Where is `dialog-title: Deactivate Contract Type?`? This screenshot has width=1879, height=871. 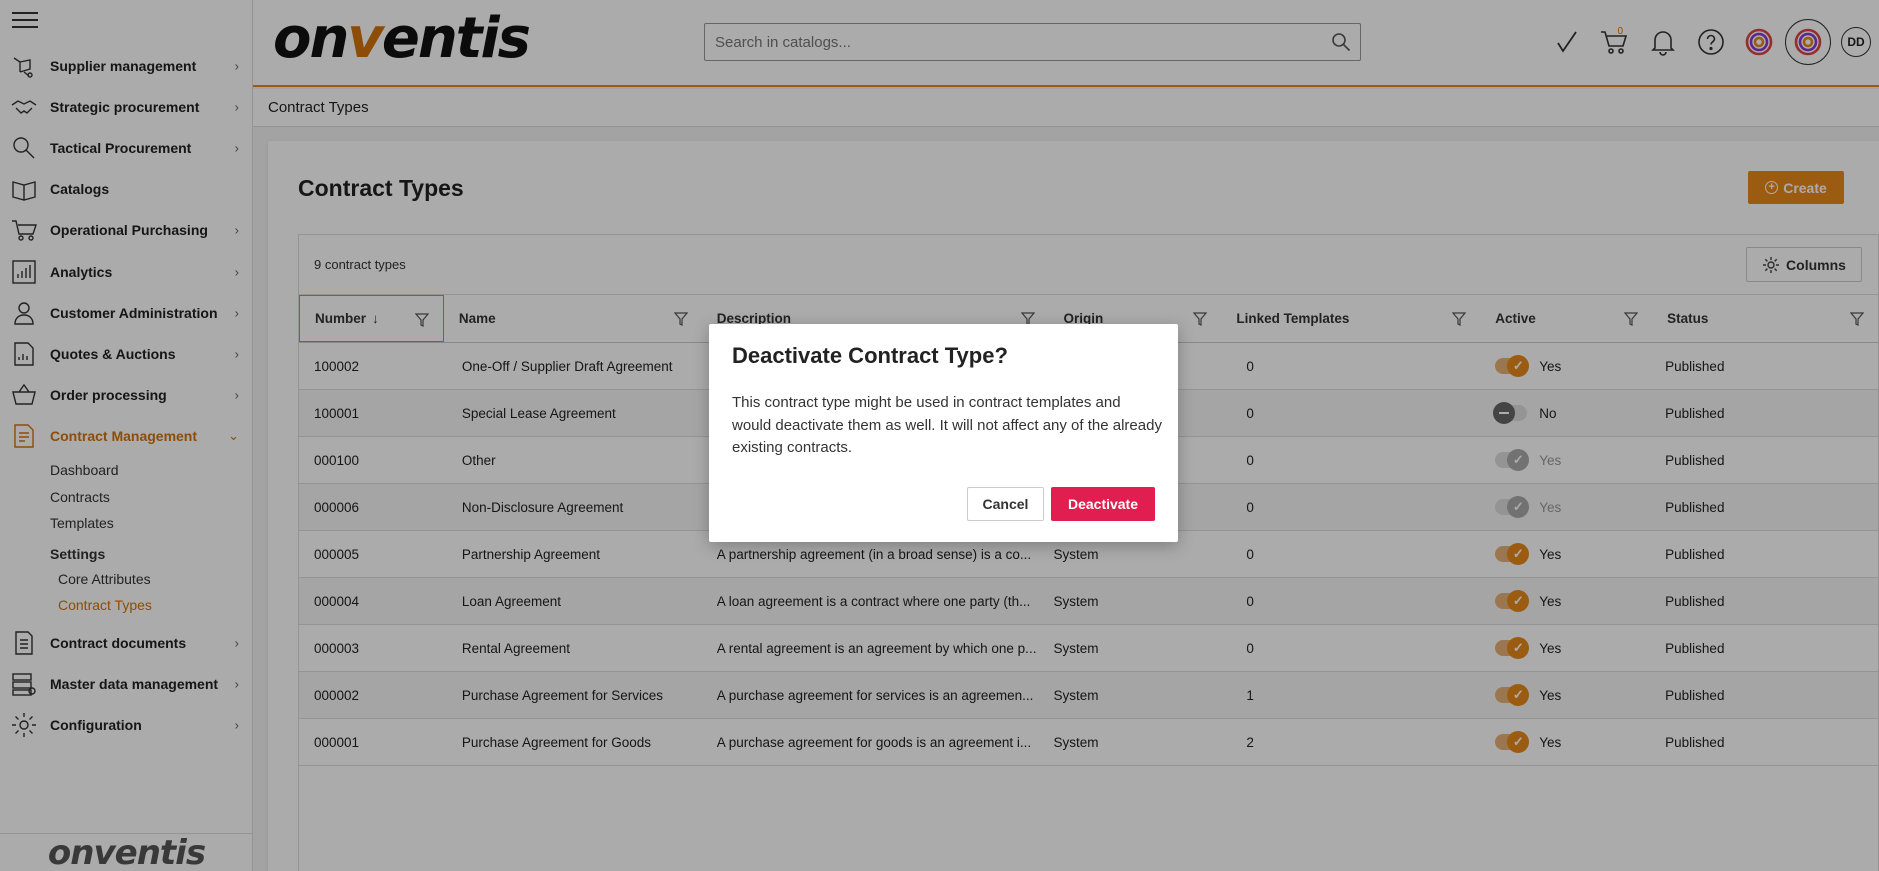 dialog-title: Deactivate Contract Type? is located at coordinates (870, 355).